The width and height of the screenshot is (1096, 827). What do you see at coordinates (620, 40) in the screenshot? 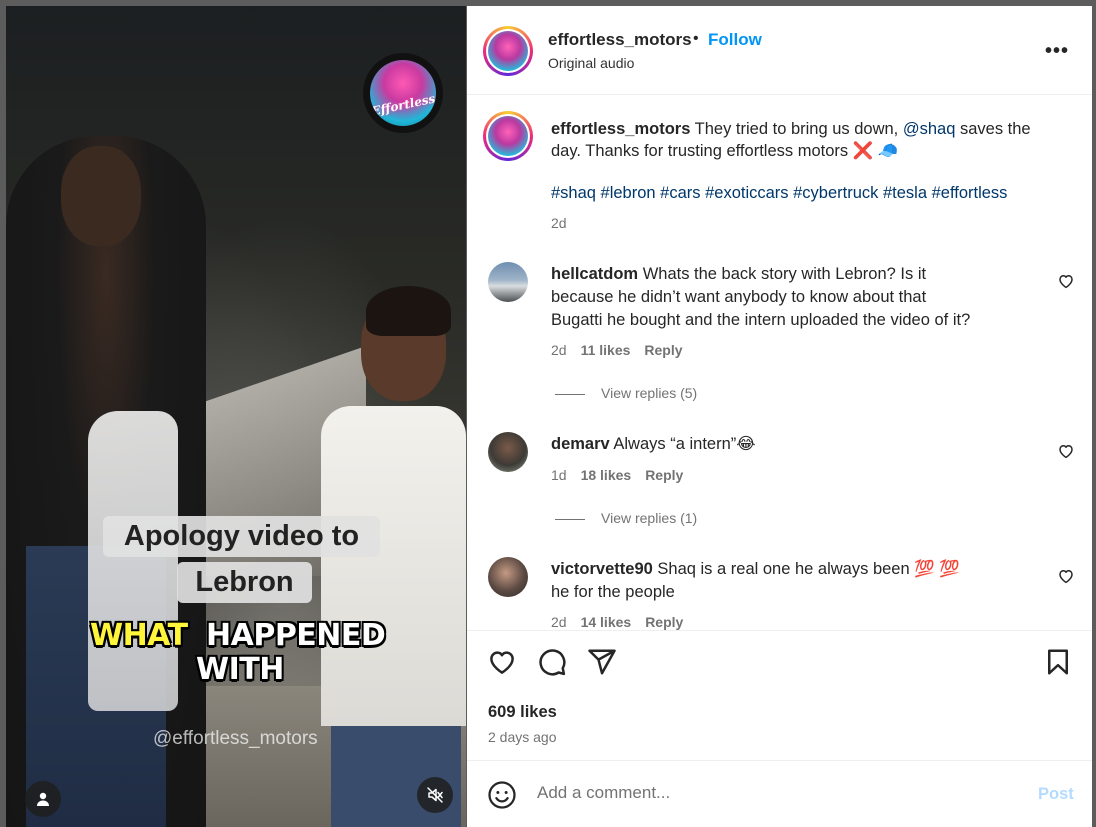
I see `author-username: effortless_motors` at bounding box center [620, 40].